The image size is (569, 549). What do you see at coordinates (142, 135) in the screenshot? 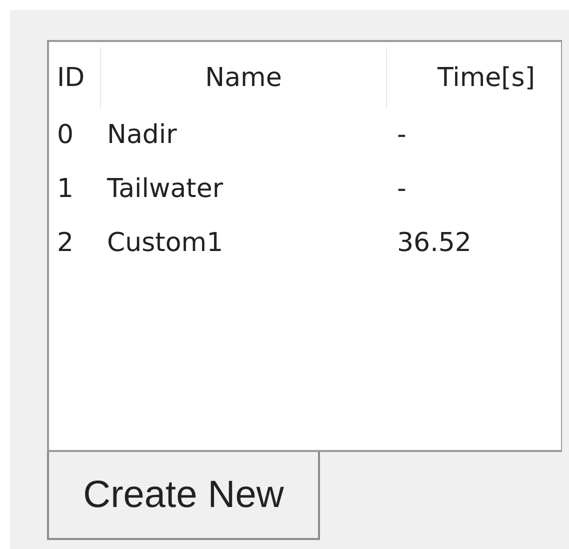
I see `table-cell-text: Nadir` at bounding box center [142, 135].